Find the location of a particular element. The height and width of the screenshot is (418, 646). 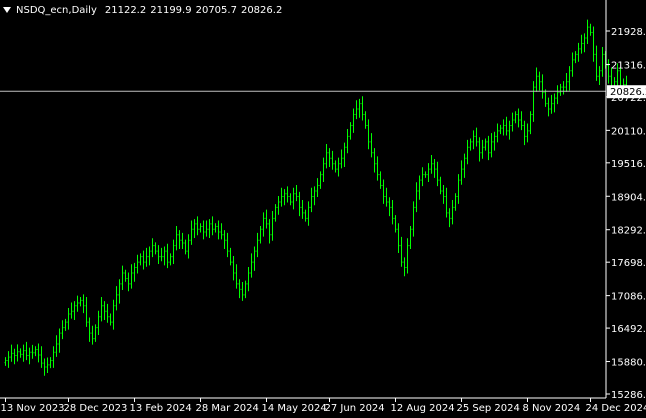

time-tick-label: 13 Feb 2024 is located at coordinates (161, 408).